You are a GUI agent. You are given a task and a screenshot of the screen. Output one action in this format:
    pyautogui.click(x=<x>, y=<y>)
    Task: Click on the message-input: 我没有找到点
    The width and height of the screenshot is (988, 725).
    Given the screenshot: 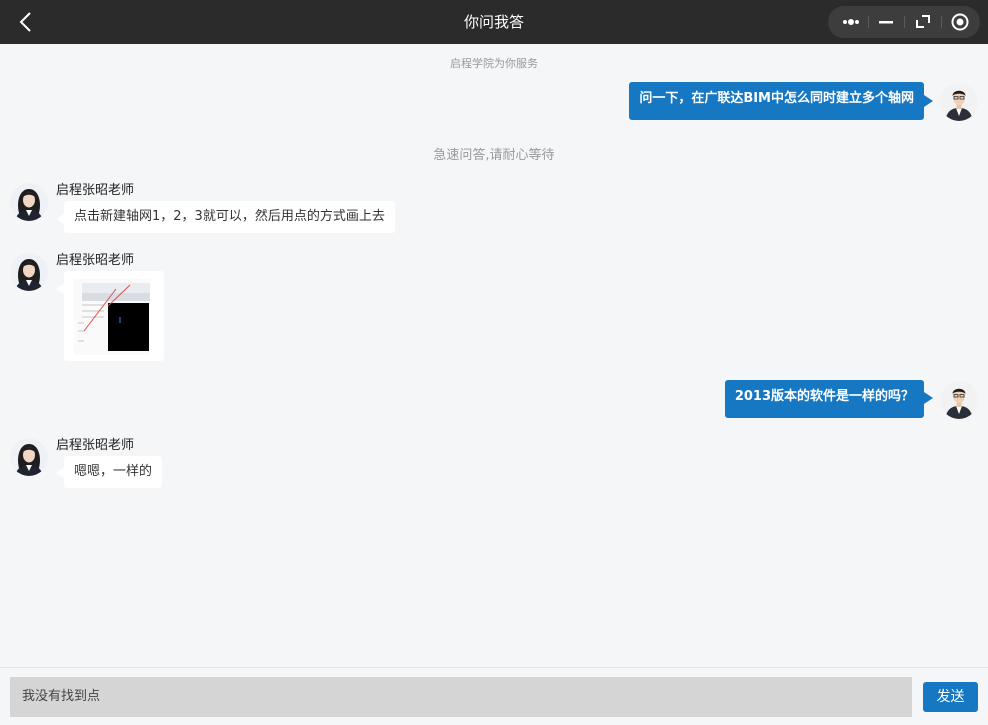 What is the action you would take?
    pyautogui.click(x=461, y=697)
    